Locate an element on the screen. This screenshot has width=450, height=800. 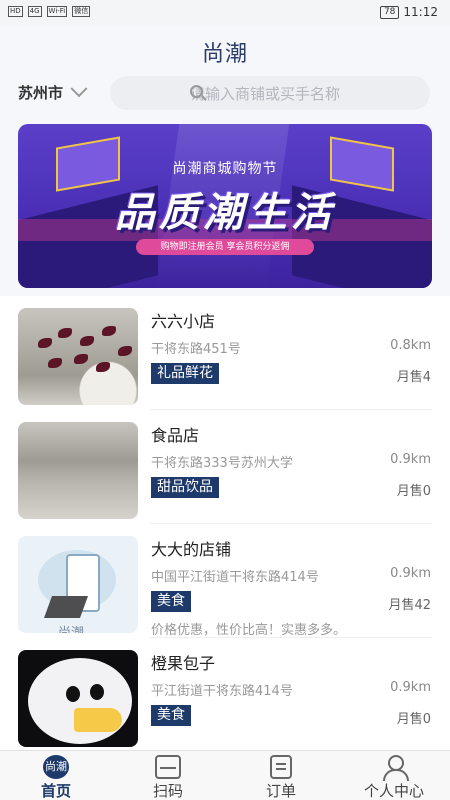
scan-icon is located at coordinates (168, 767).